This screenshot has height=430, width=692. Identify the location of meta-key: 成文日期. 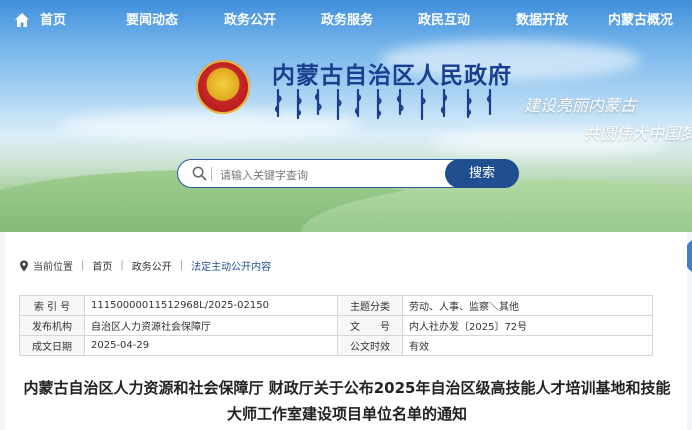
(52, 345).